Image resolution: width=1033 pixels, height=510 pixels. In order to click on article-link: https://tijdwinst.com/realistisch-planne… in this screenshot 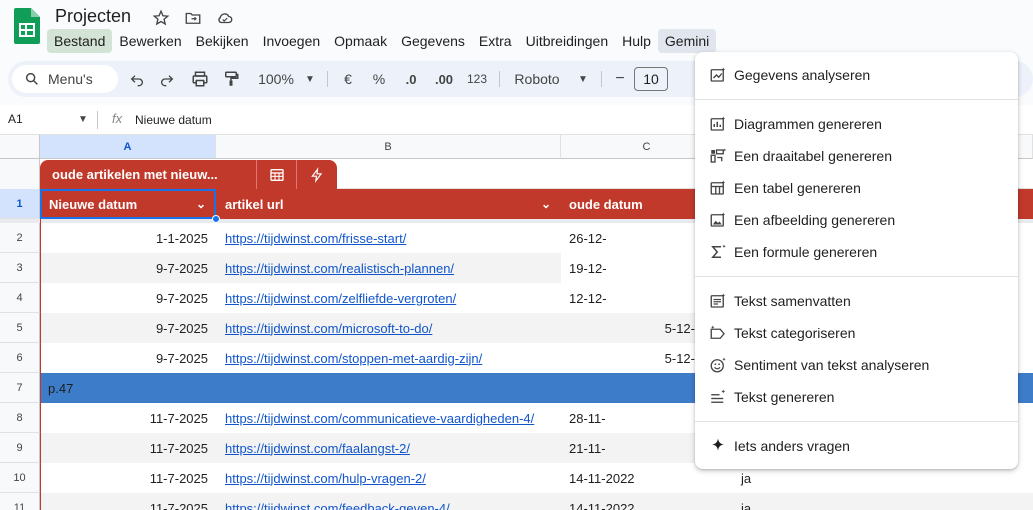, I will do `click(339, 268)`.